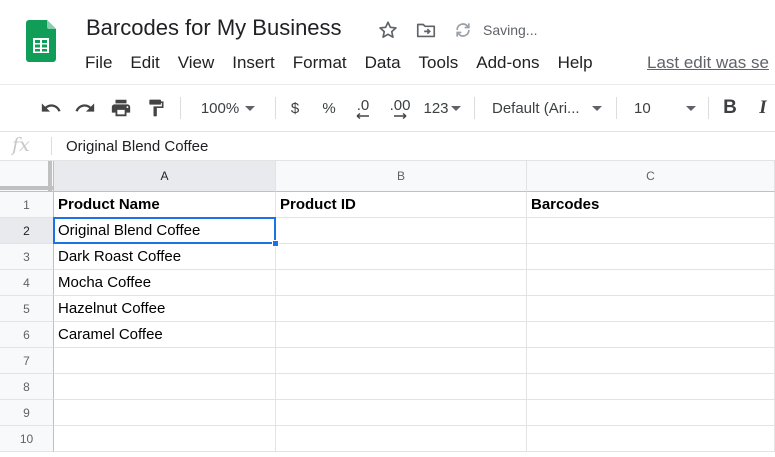  I want to click on menu-edit: Edit, so click(144, 63).